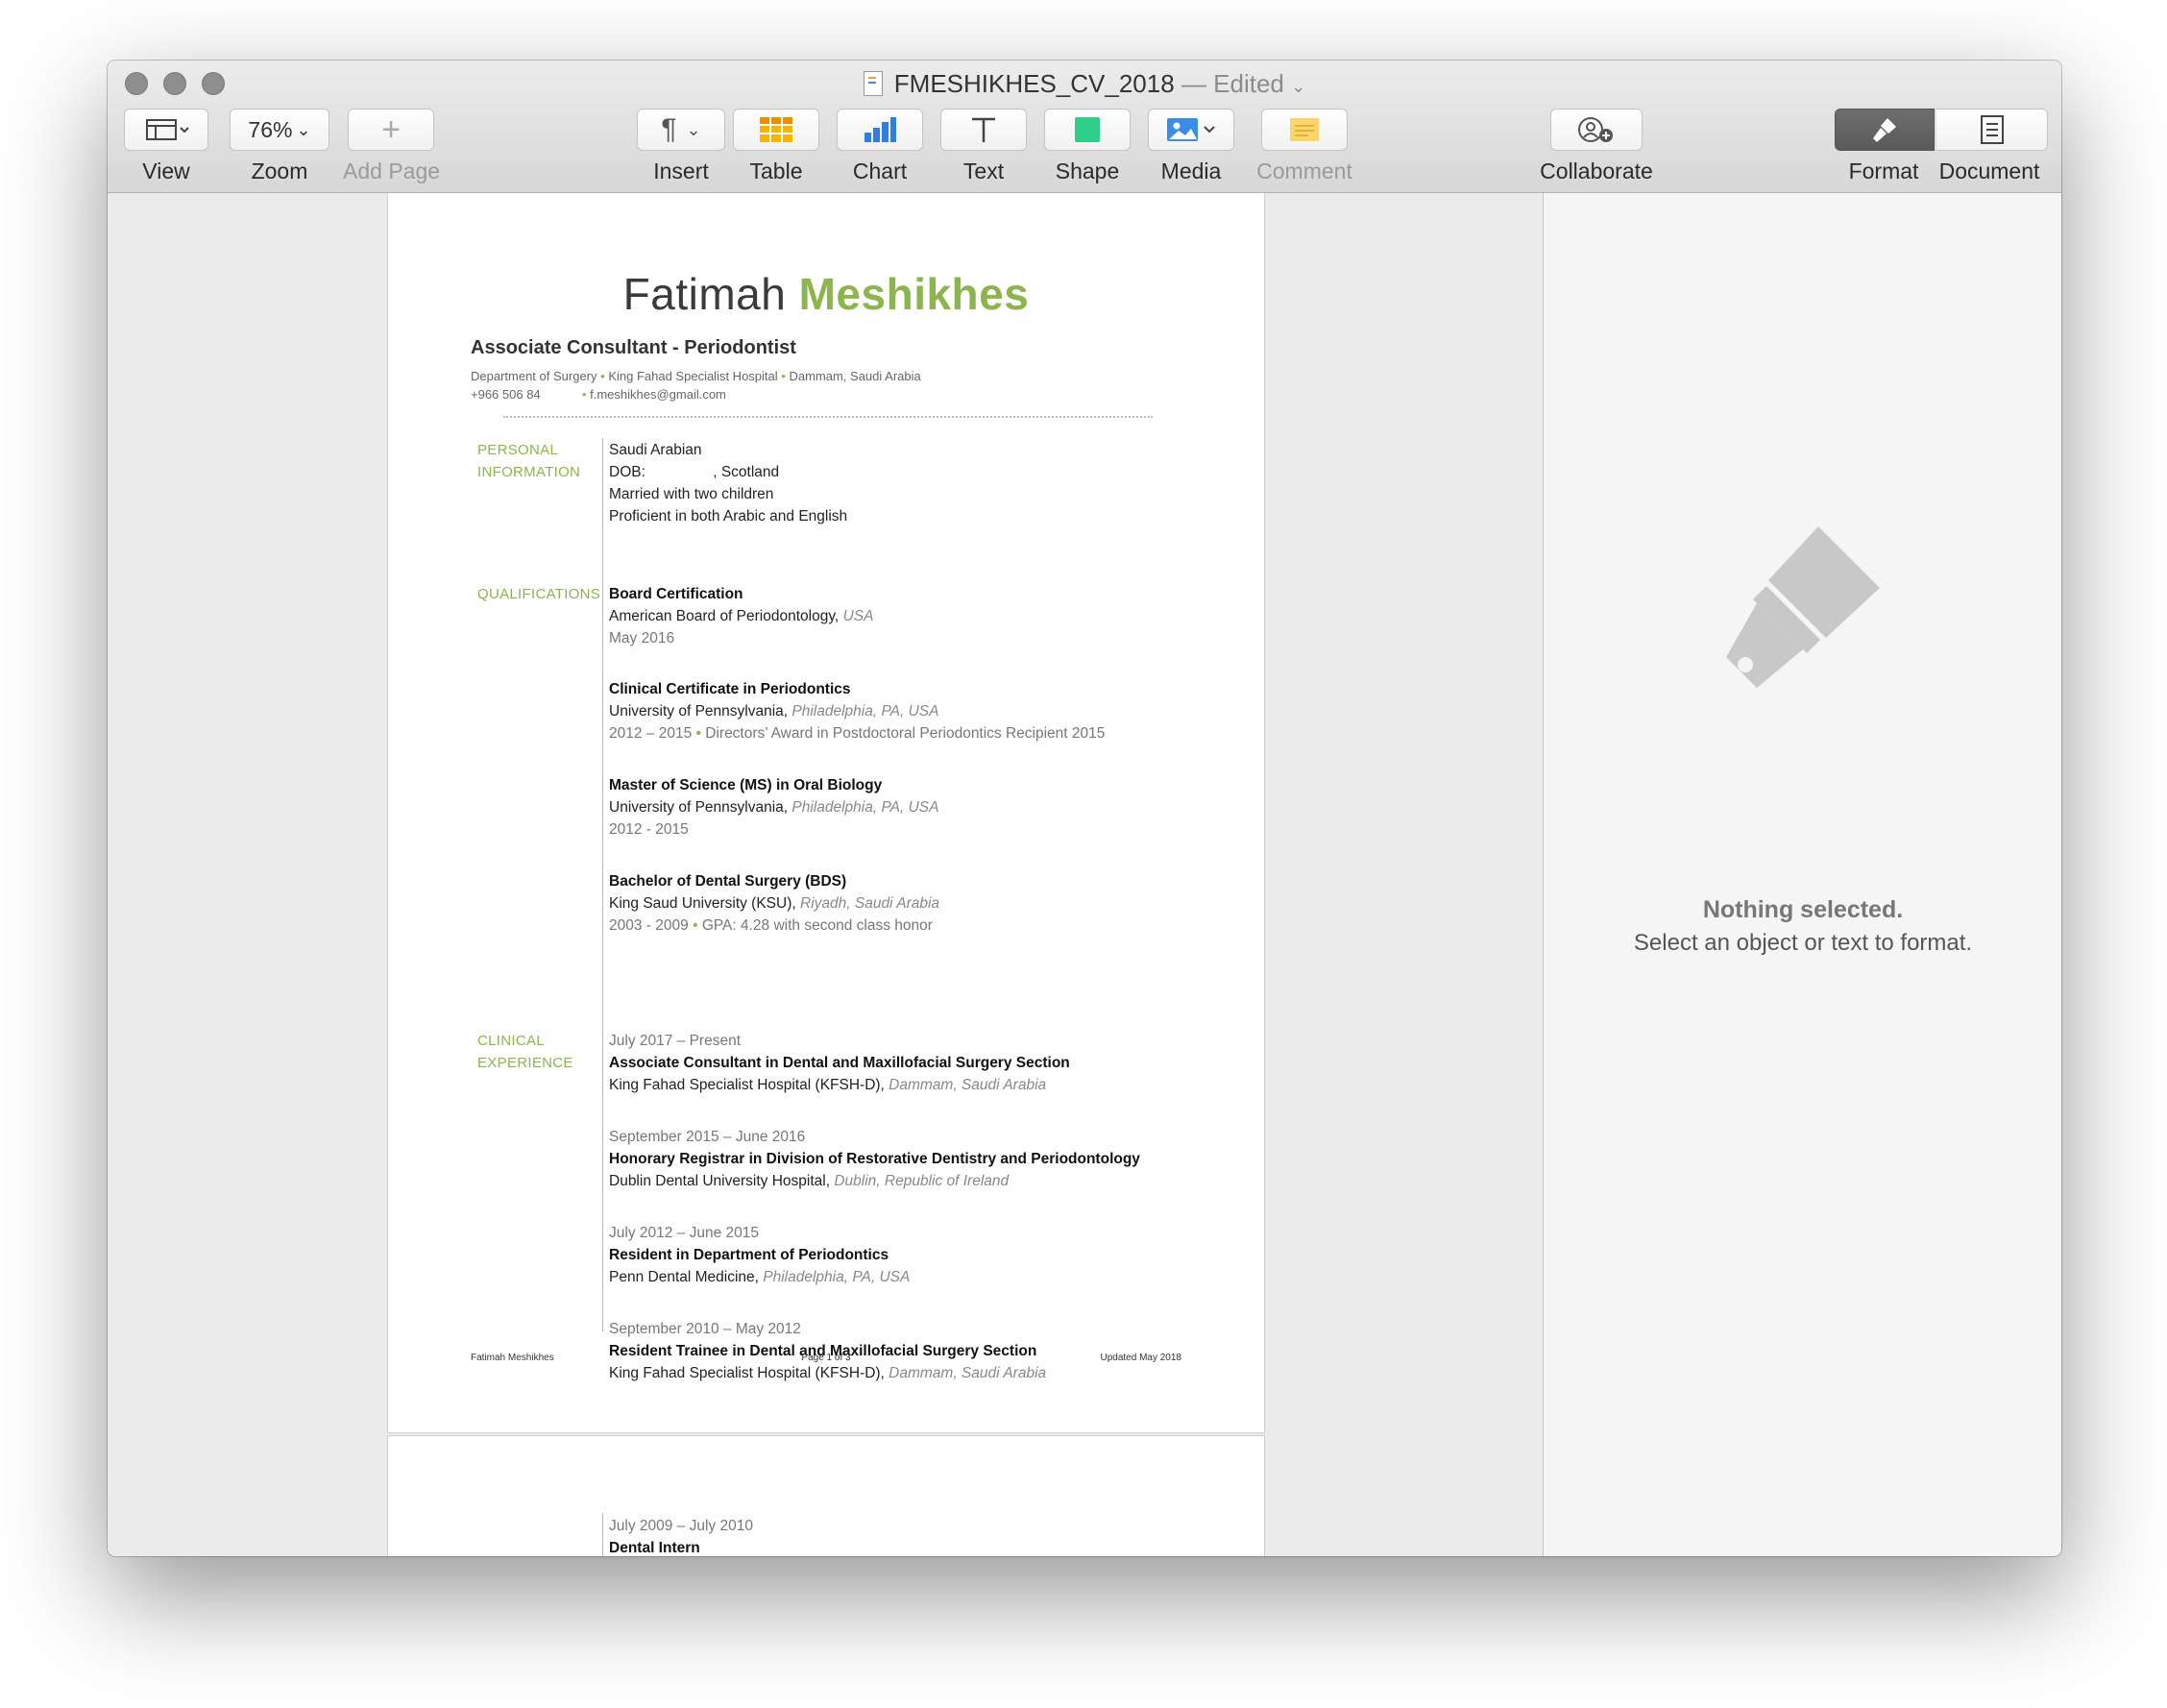  What do you see at coordinates (534, 376) in the screenshot?
I see `contact-department: Department of Surgery` at bounding box center [534, 376].